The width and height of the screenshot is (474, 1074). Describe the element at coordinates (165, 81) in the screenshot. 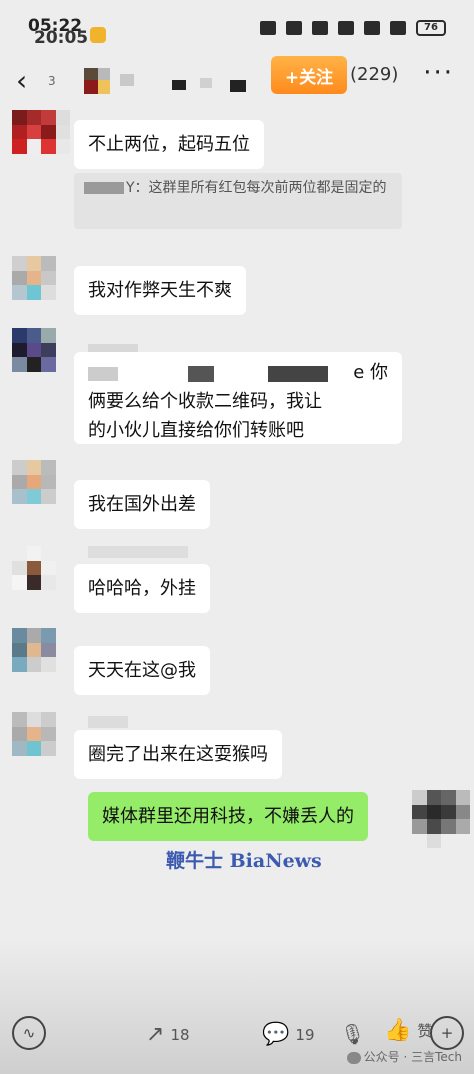

I see `blurred-group-name` at that location.